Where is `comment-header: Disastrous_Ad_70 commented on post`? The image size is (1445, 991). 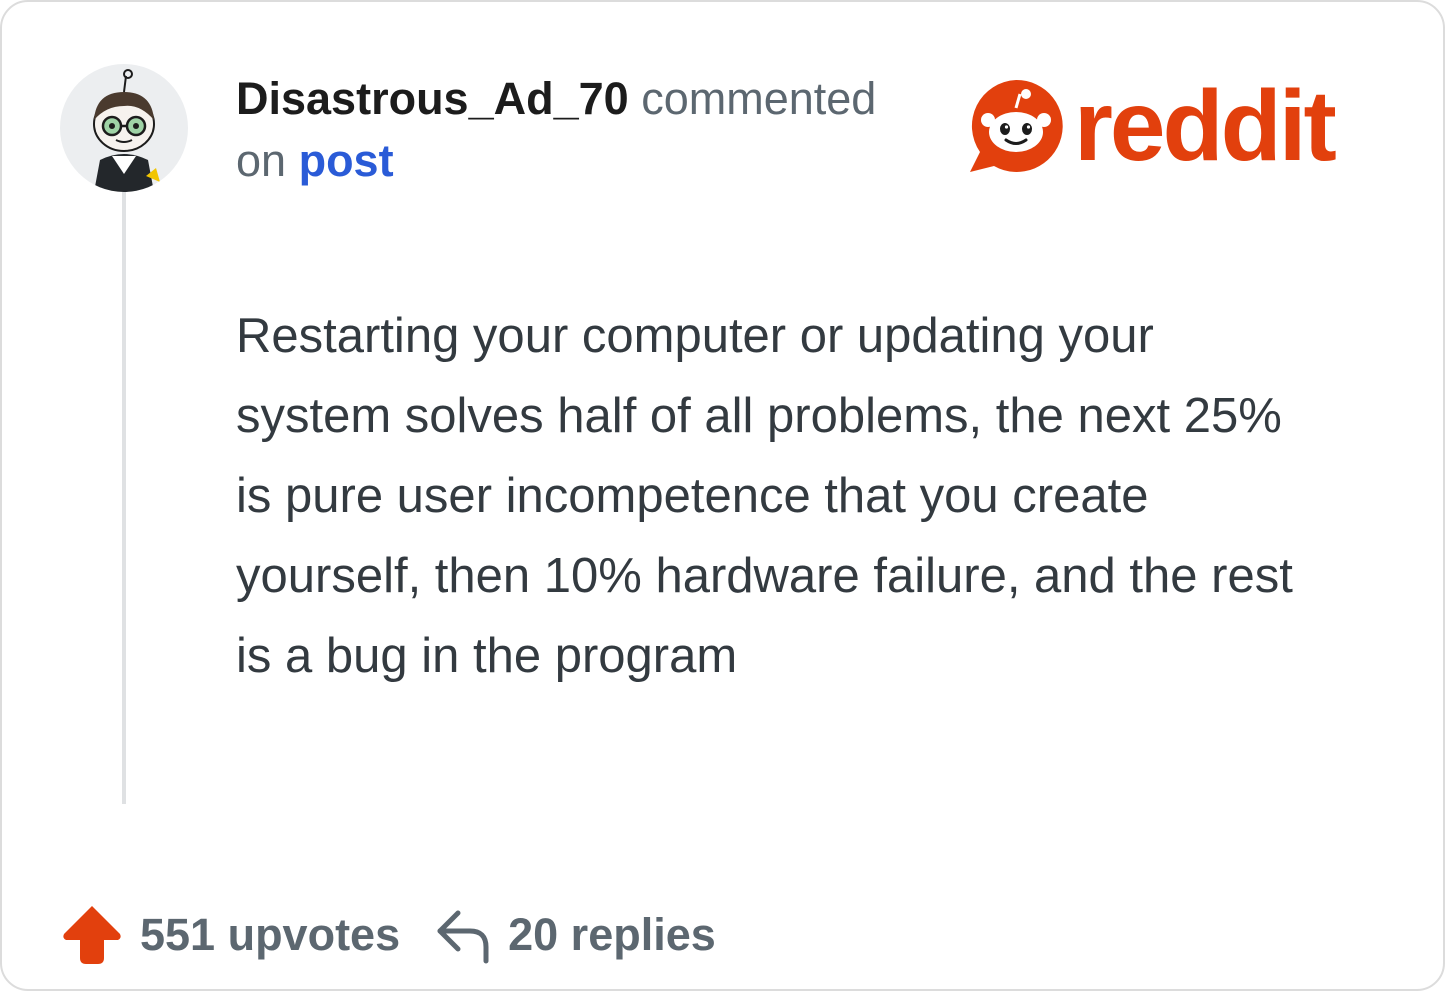
comment-header: Disastrous_Ad_70 commented on post is located at coordinates (586, 130).